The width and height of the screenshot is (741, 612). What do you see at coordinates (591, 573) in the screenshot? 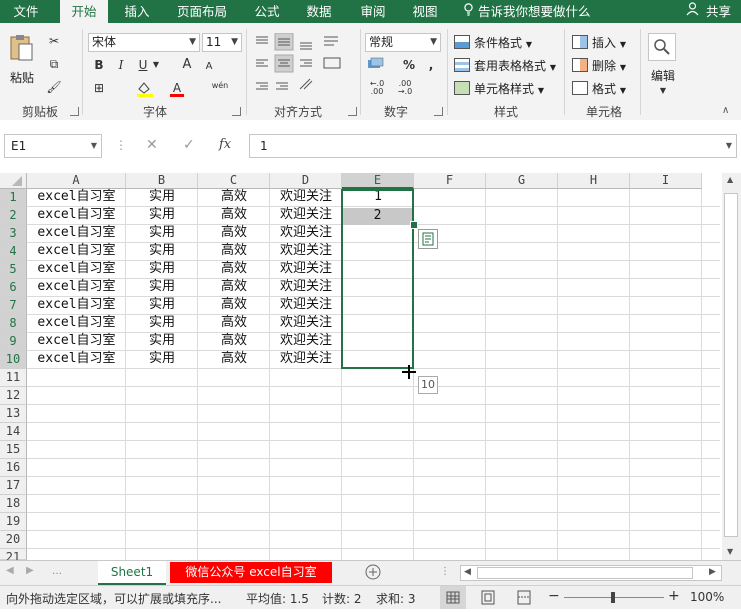
I see `horizontal-scrollbar: ◀ ▶` at bounding box center [591, 573].